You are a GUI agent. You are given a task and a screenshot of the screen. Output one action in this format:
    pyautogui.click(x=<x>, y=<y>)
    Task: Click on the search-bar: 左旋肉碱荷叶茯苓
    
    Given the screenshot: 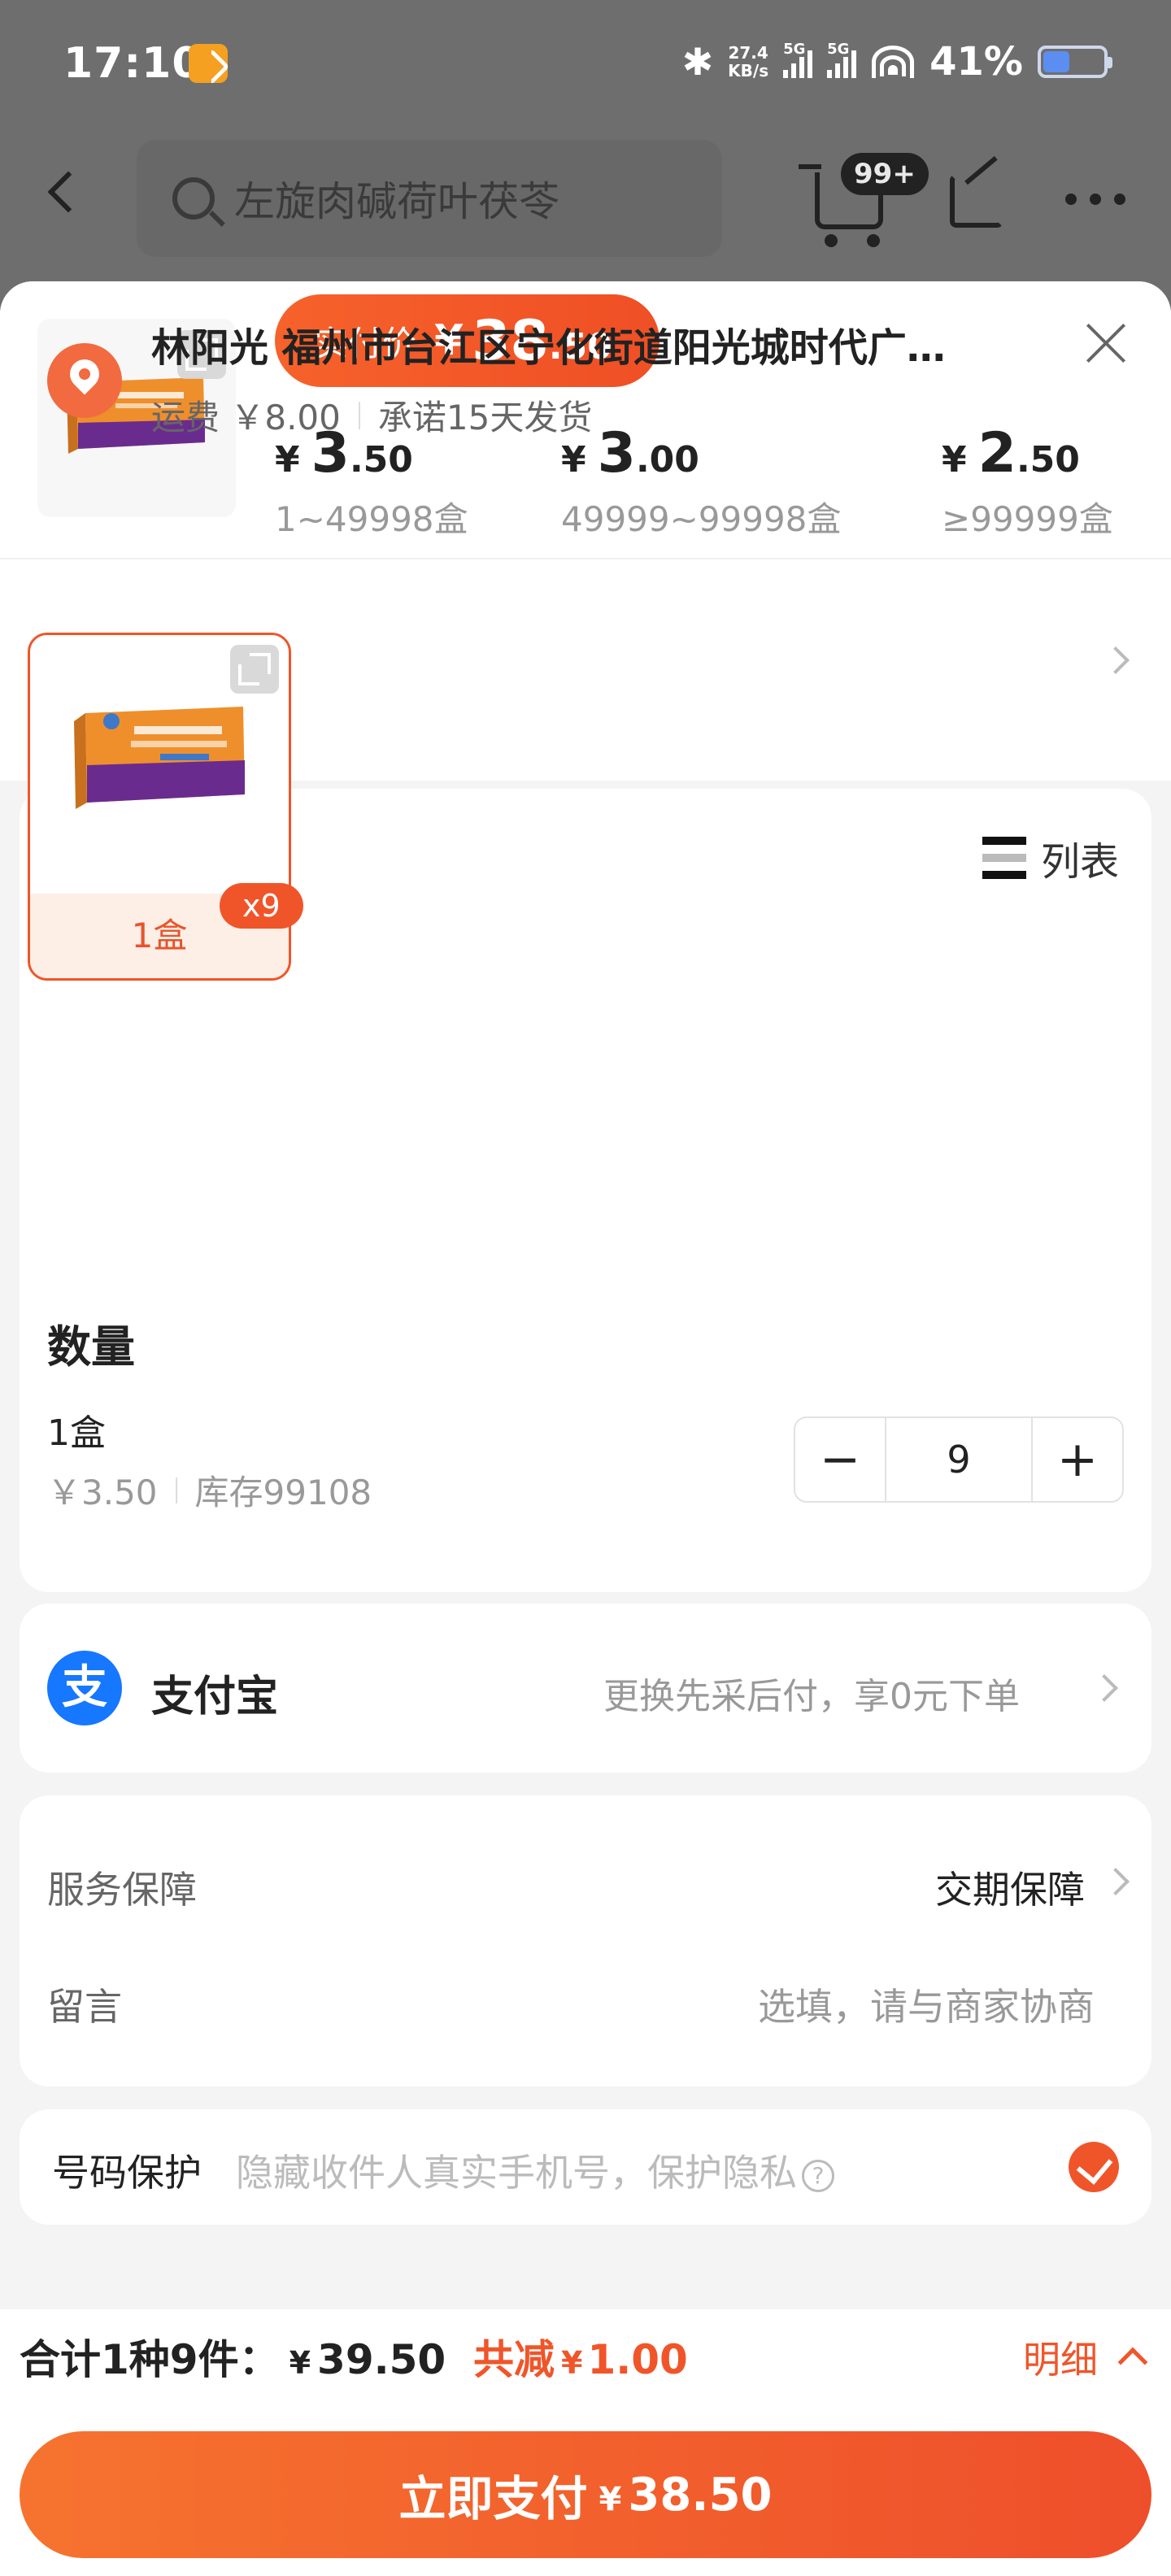 What is the action you would take?
    pyautogui.click(x=429, y=199)
    